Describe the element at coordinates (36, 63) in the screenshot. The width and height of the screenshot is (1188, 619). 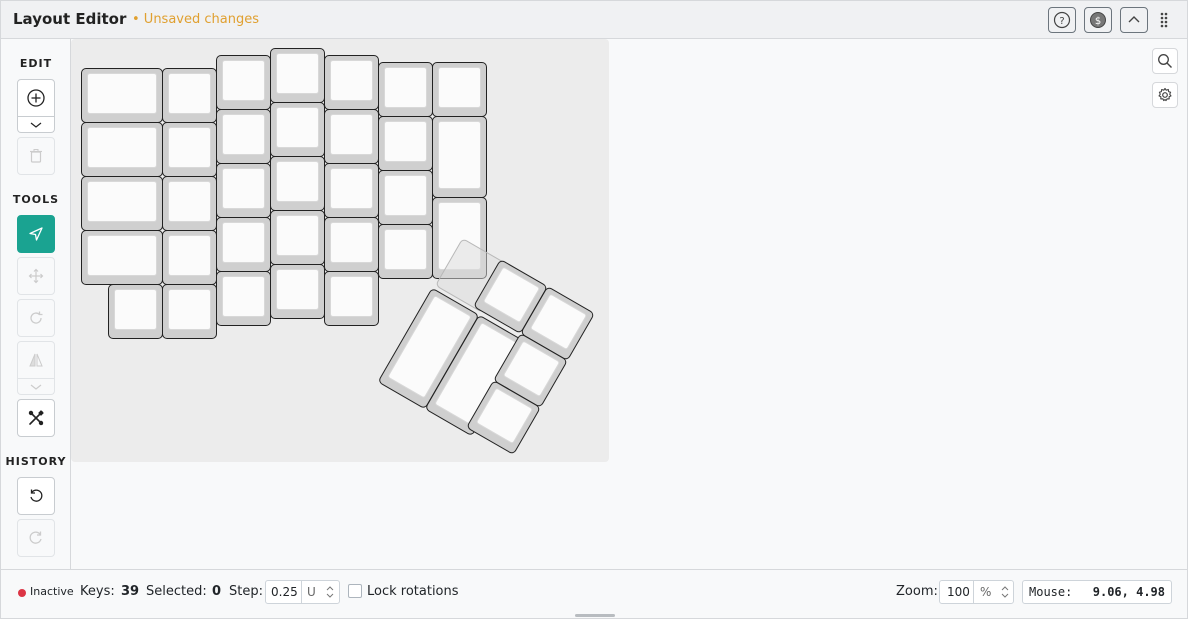
I see `edit-section-label: EDIT` at that location.